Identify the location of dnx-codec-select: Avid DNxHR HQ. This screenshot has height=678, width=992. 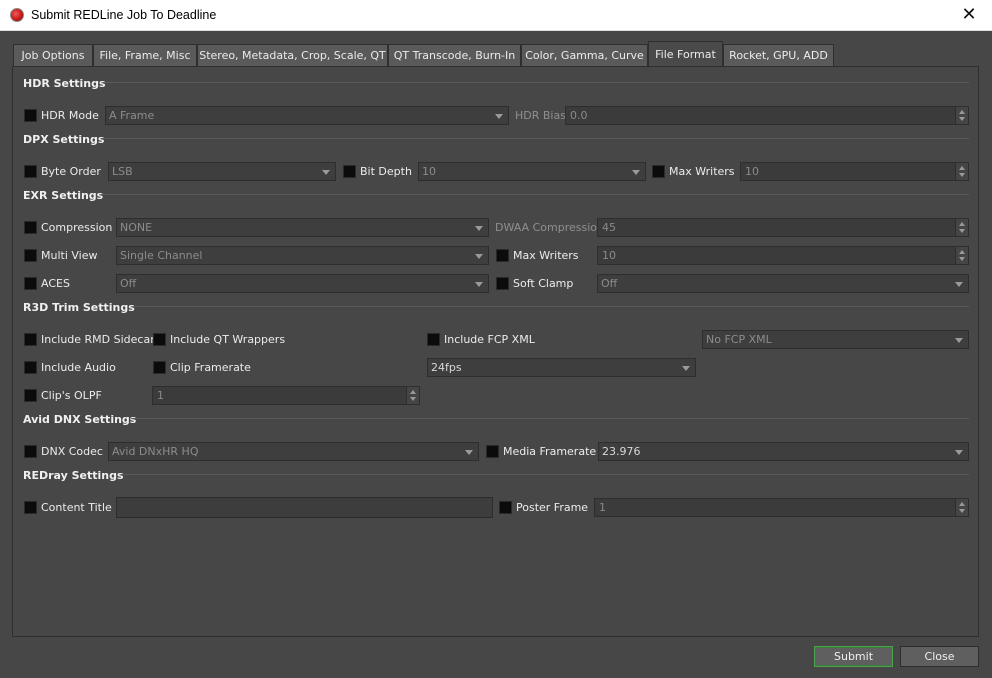
(293, 451).